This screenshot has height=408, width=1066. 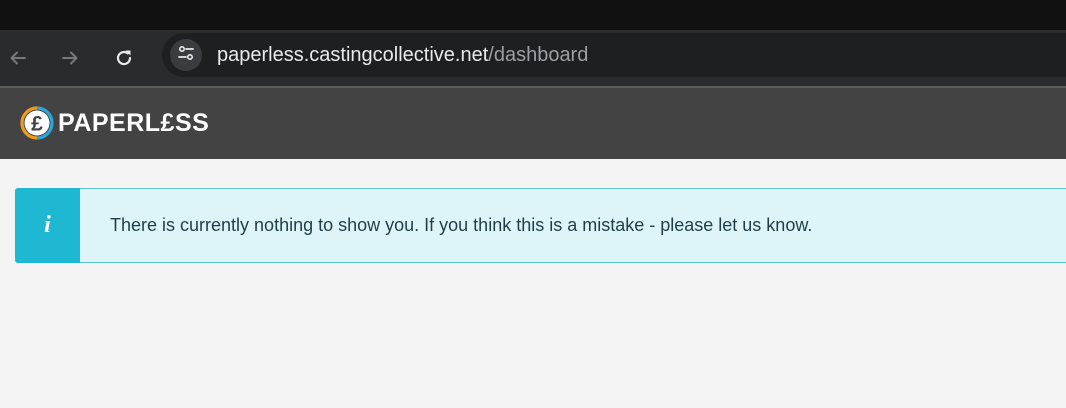 I want to click on reload-button, so click(x=124, y=58).